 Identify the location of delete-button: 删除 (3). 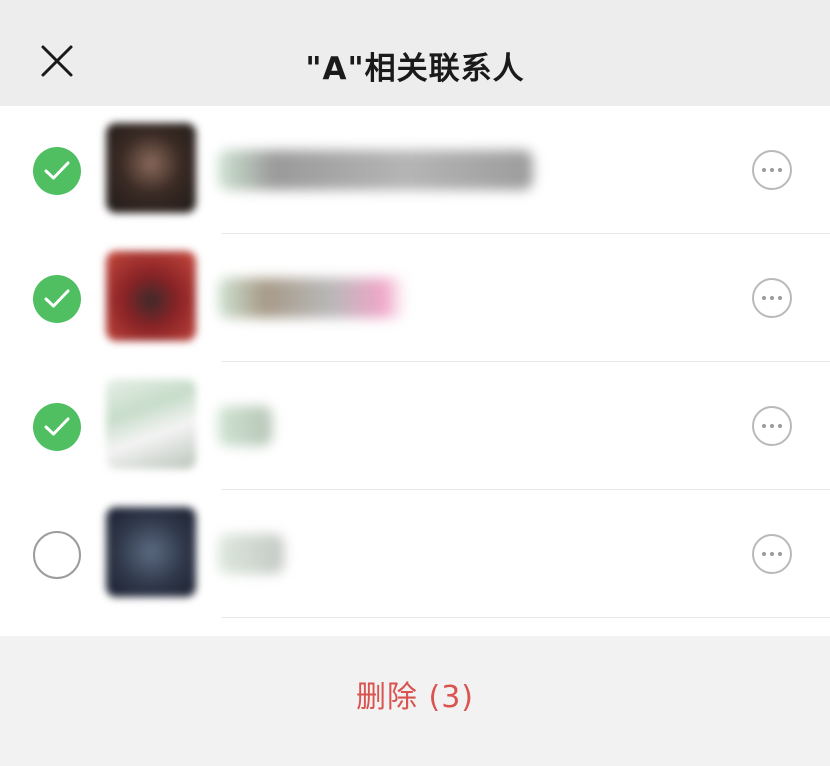
(415, 694).